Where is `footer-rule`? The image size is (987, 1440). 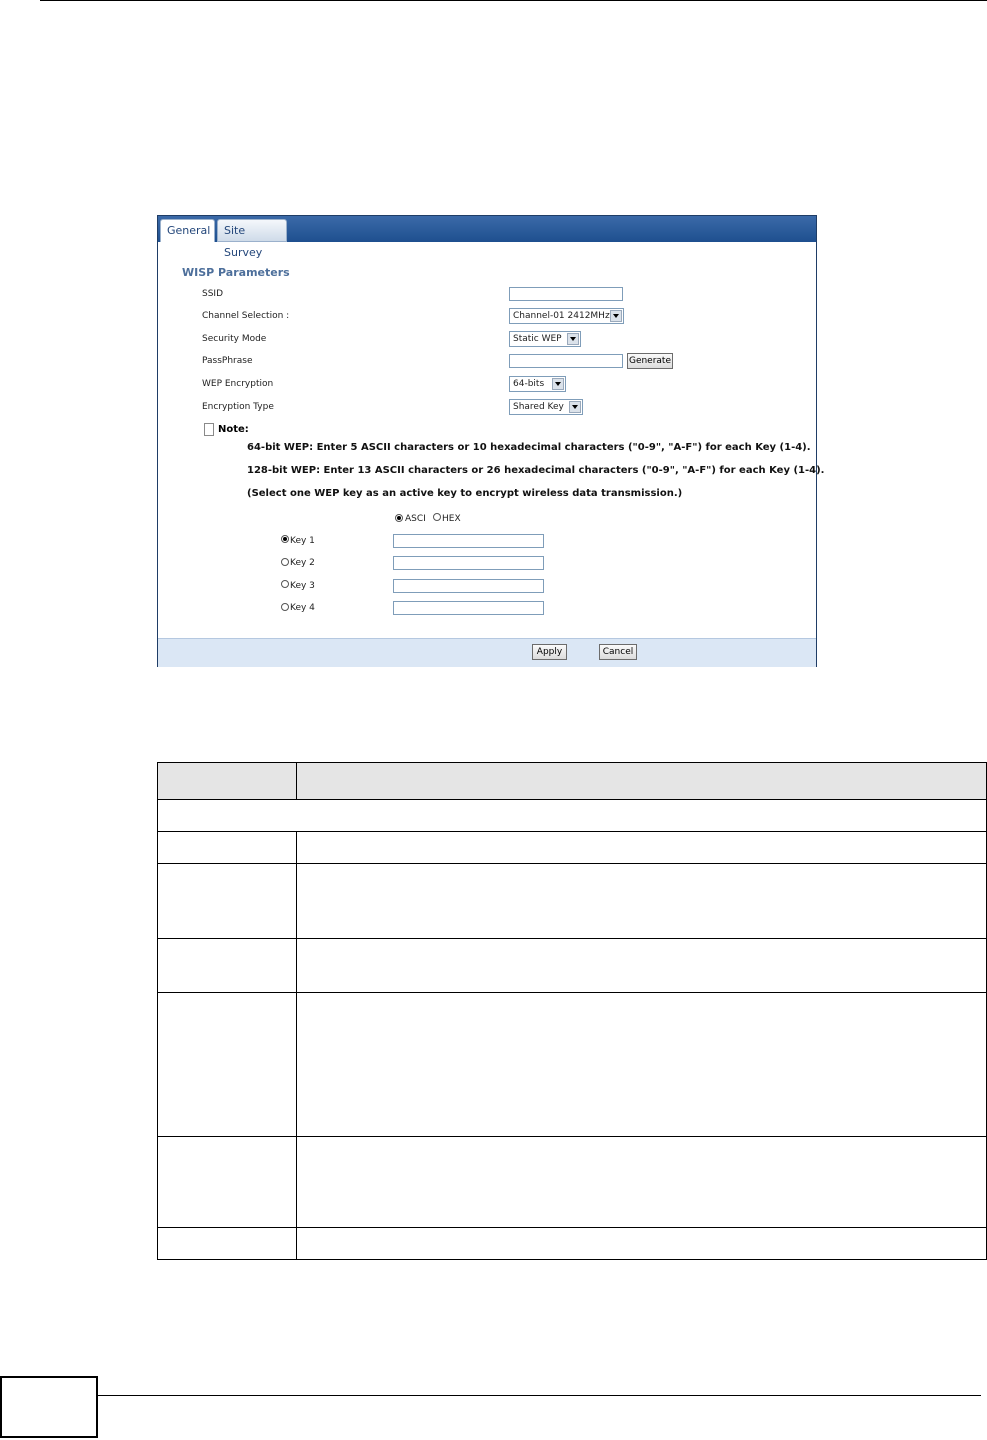
footer-rule is located at coordinates (539, 1395).